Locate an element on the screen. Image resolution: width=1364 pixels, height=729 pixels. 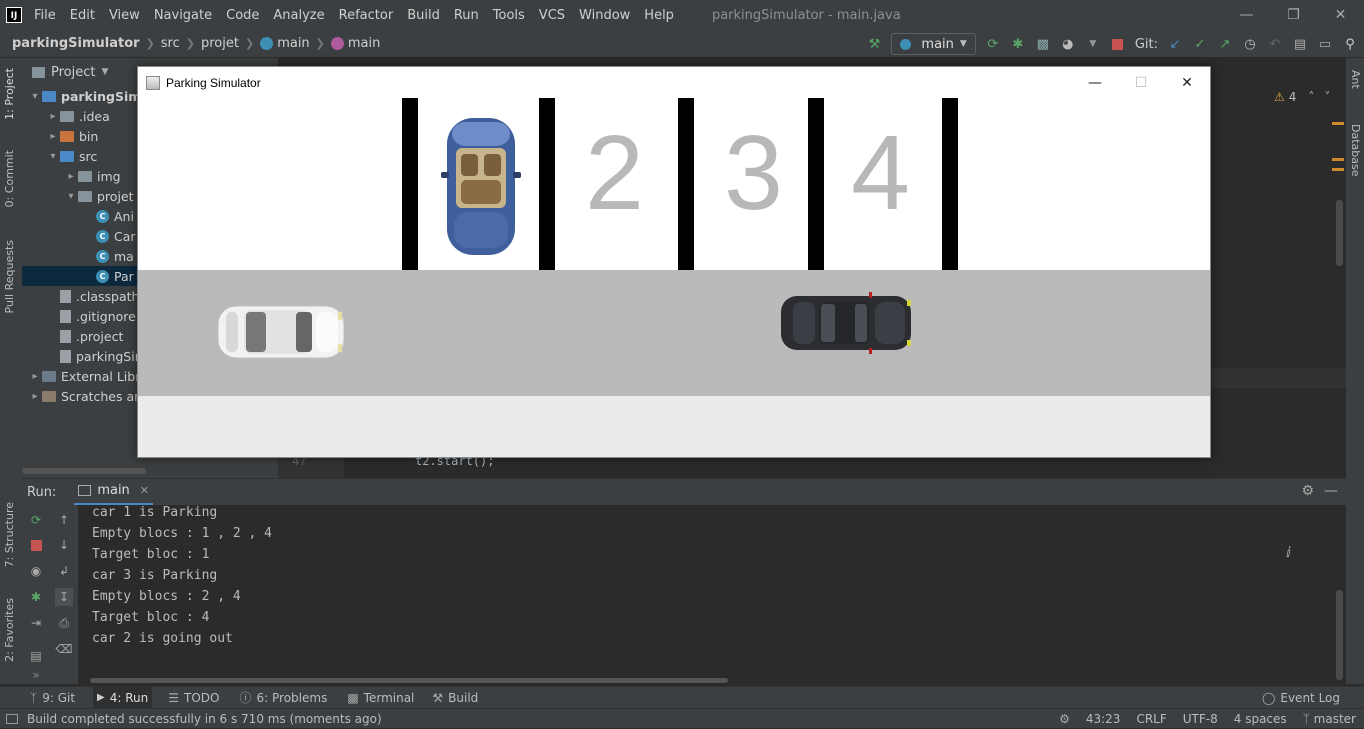
print-icon: ⎙ is located at coordinates (64, 623).